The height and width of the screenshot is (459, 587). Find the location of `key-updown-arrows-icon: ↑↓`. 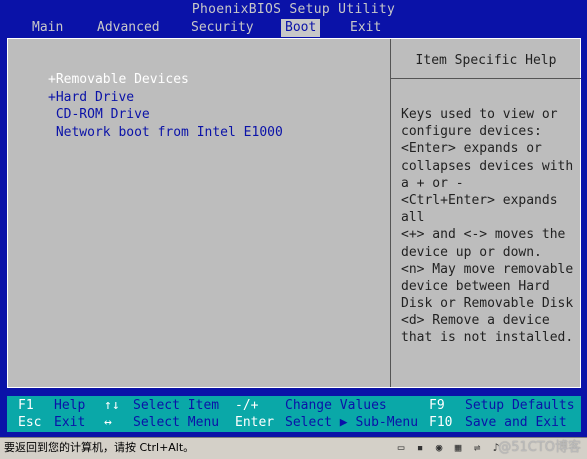

key-updown-arrows-icon: ↑↓ is located at coordinates (112, 405).